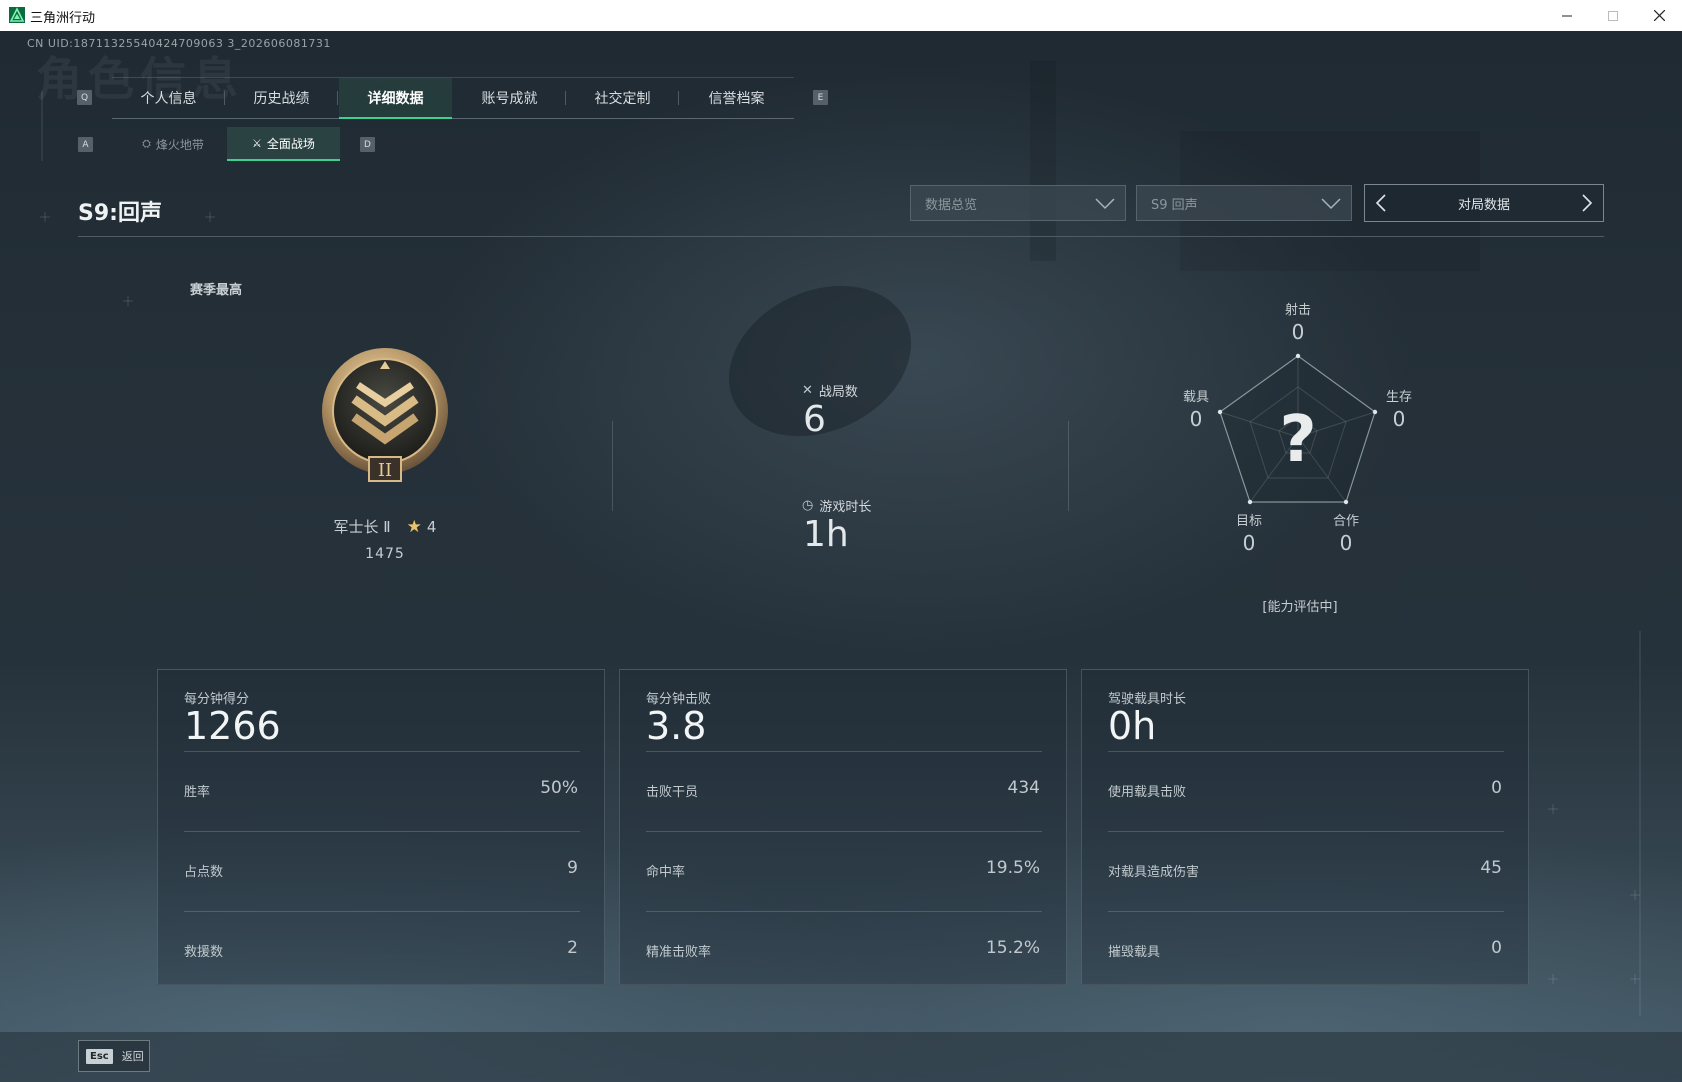  Describe the element at coordinates (1297, 440) in the screenshot. I see `radar-unknown-mark: ?` at that location.